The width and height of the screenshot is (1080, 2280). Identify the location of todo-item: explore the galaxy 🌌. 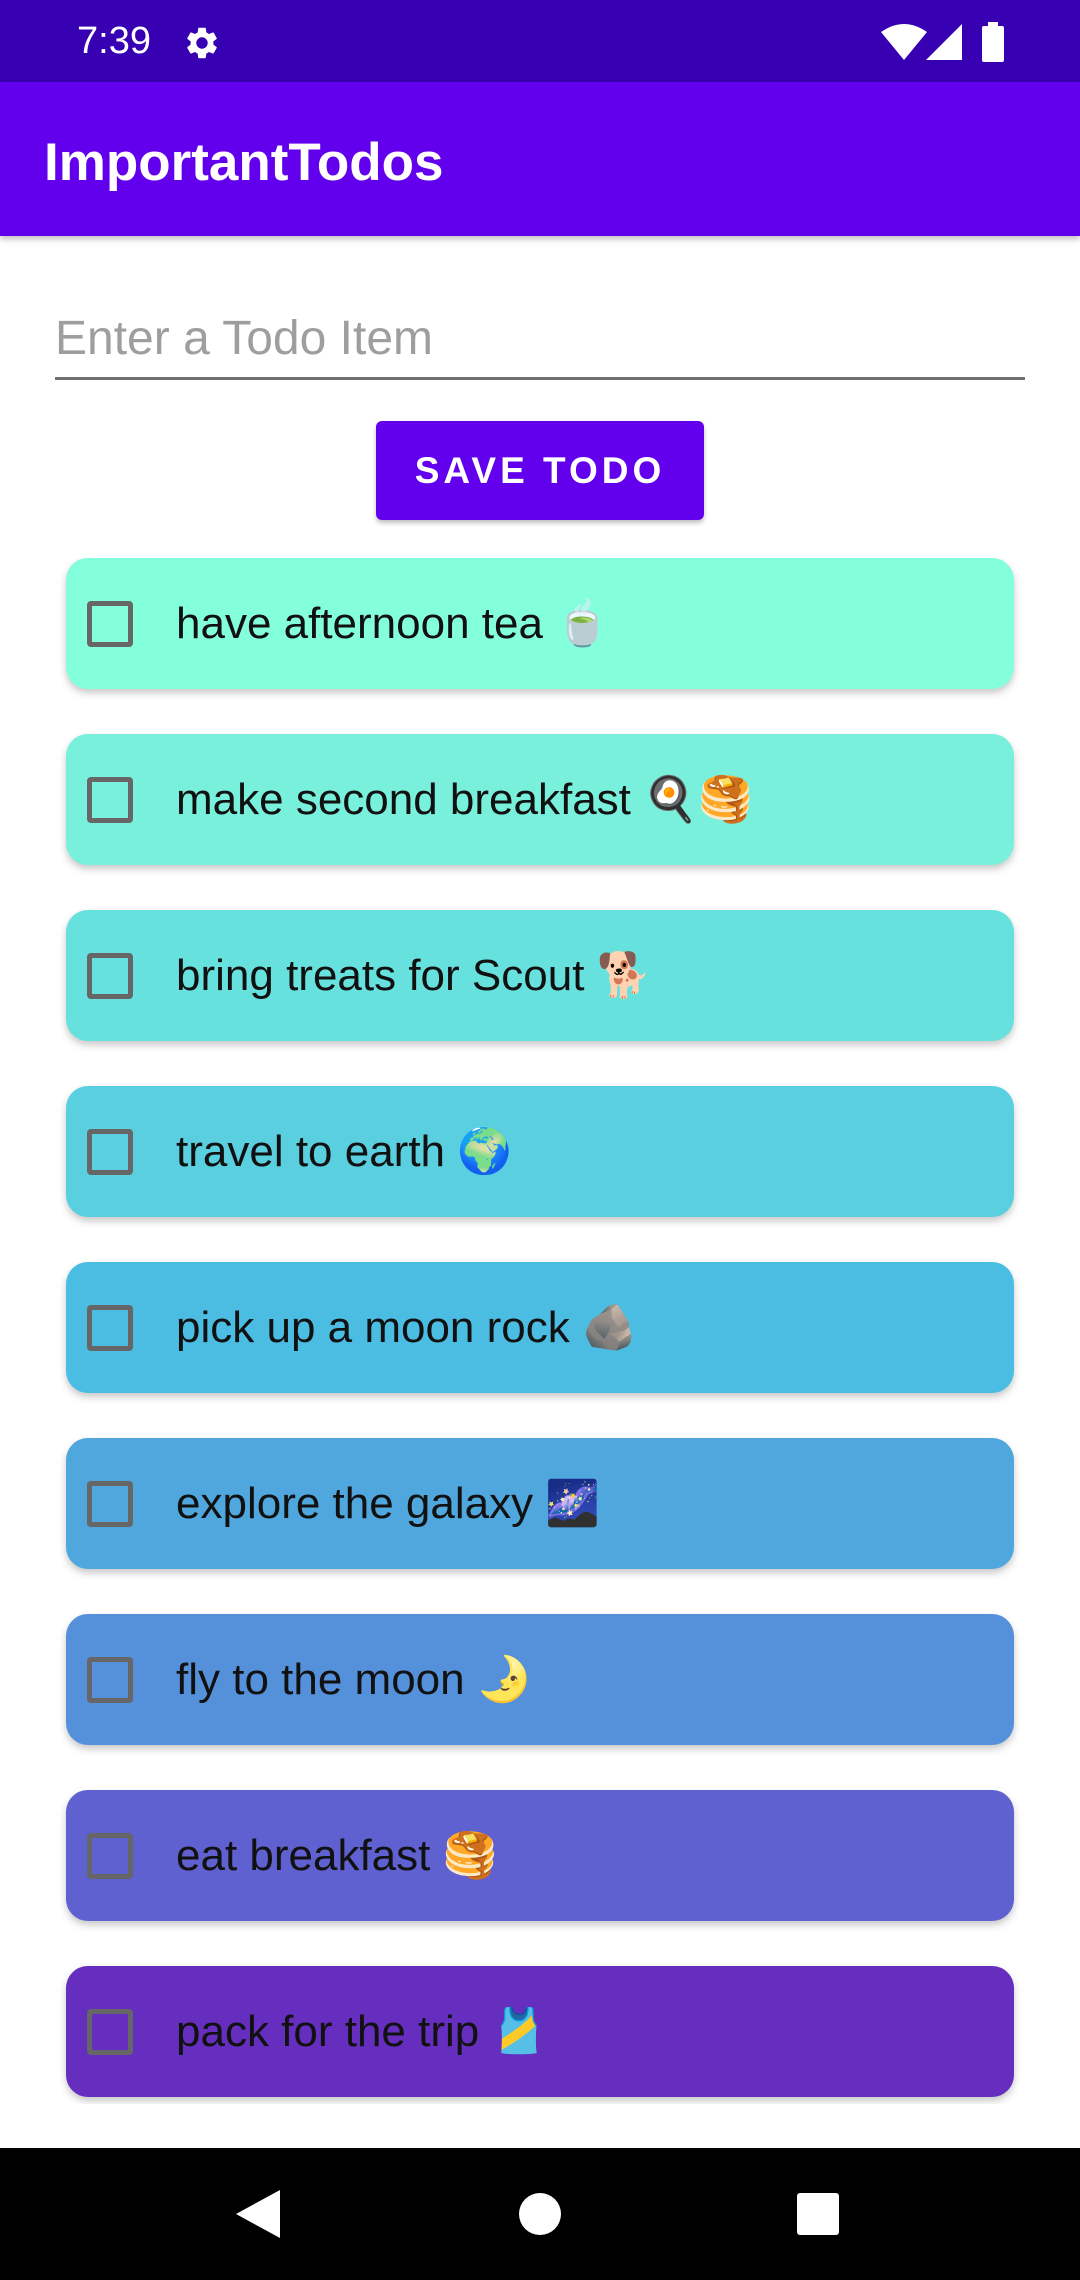
(540, 1503).